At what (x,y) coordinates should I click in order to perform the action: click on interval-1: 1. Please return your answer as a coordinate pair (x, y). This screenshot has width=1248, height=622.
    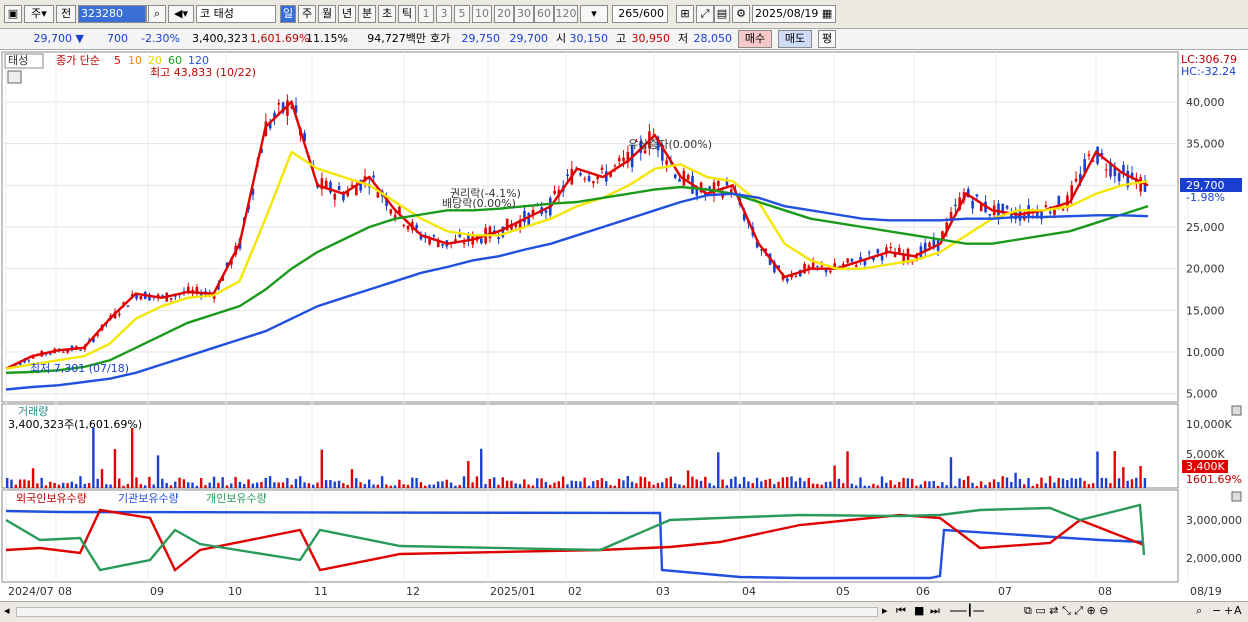
    Looking at the image, I should click on (426, 14).